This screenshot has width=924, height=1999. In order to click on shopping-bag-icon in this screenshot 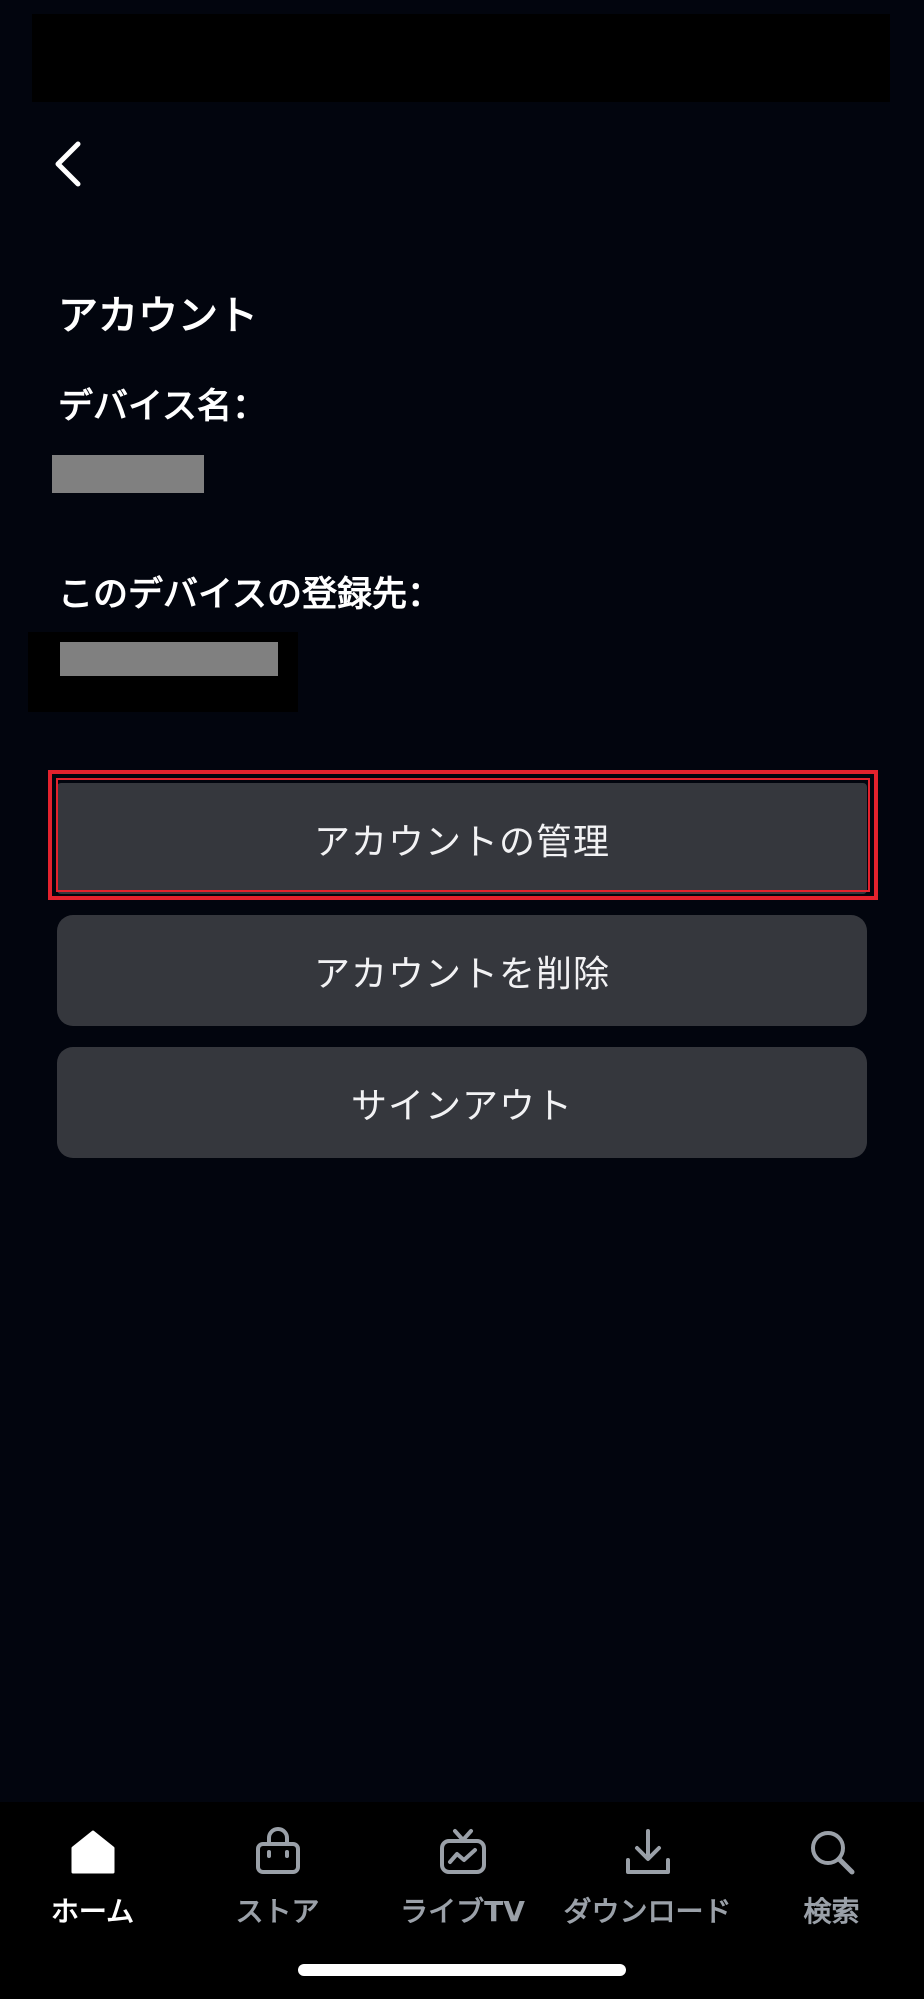, I will do `click(278, 1852)`.